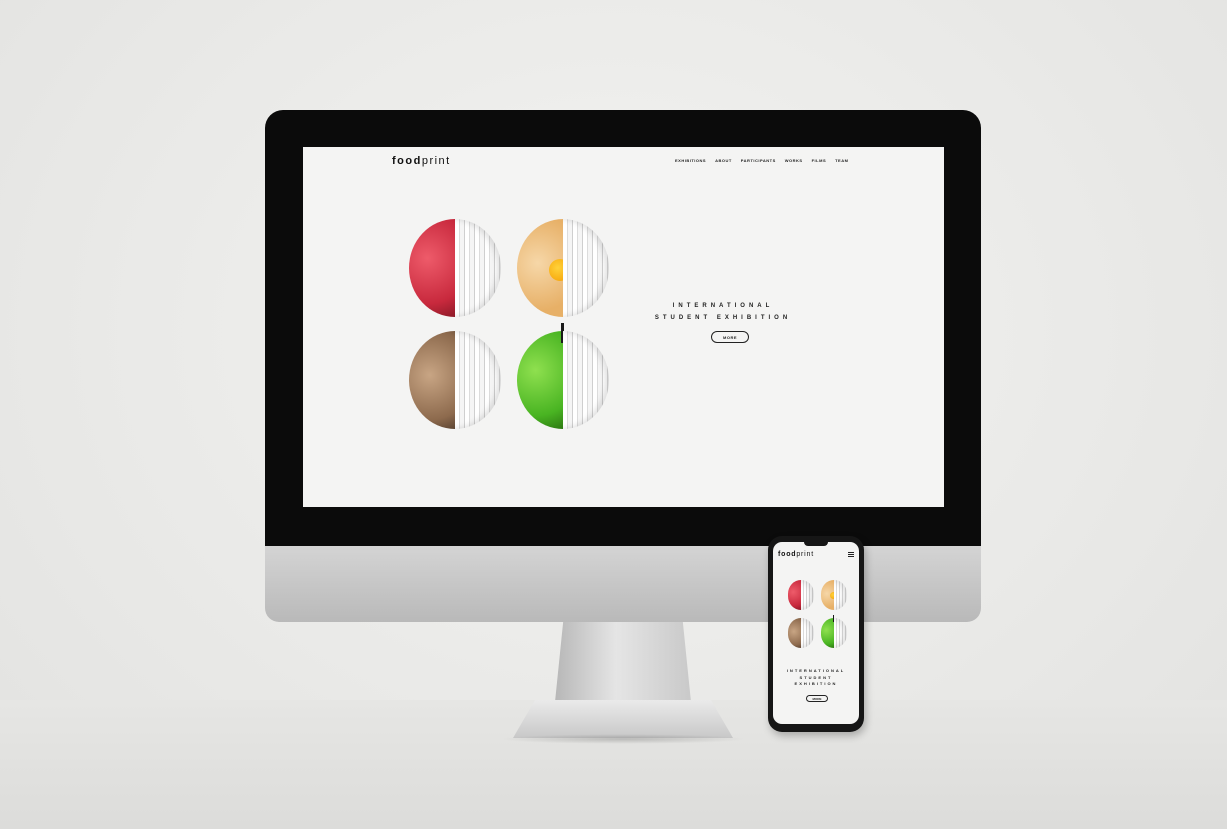  What do you see at coordinates (817, 698) in the screenshot?
I see `mobile-more-button: MORE` at bounding box center [817, 698].